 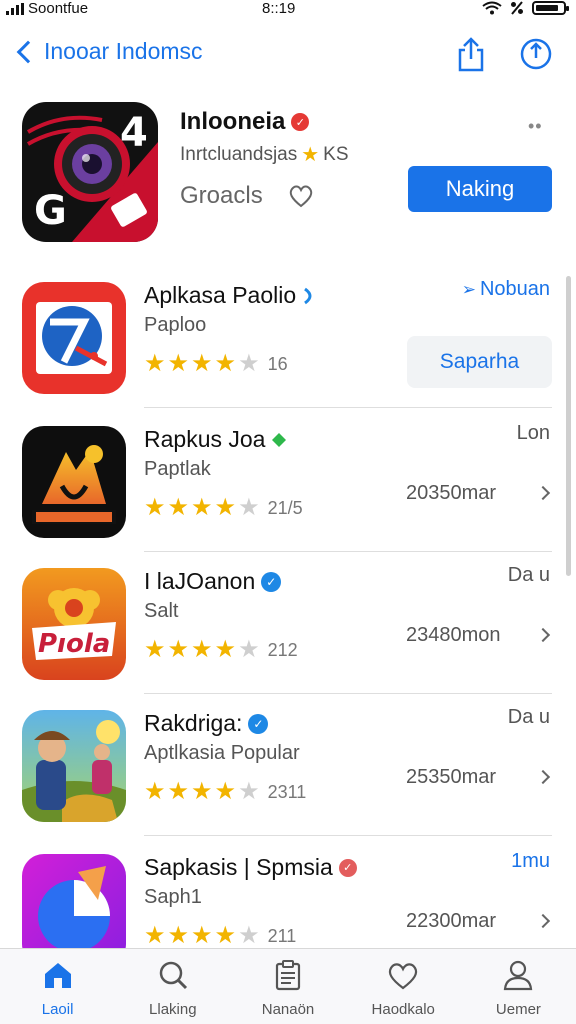 What do you see at coordinates (518, 975) in the screenshot?
I see `user-icon` at bounding box center [518, 975].